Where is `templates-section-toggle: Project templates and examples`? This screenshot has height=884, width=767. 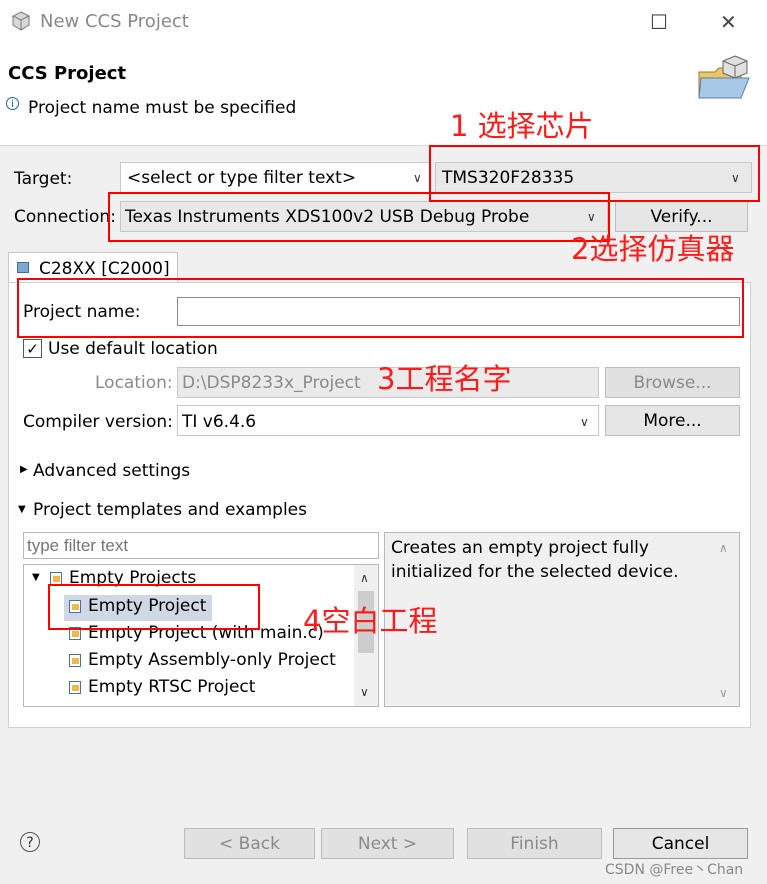 templates-section-toggle: Project templates and examples is located at coordinates (170, 510).